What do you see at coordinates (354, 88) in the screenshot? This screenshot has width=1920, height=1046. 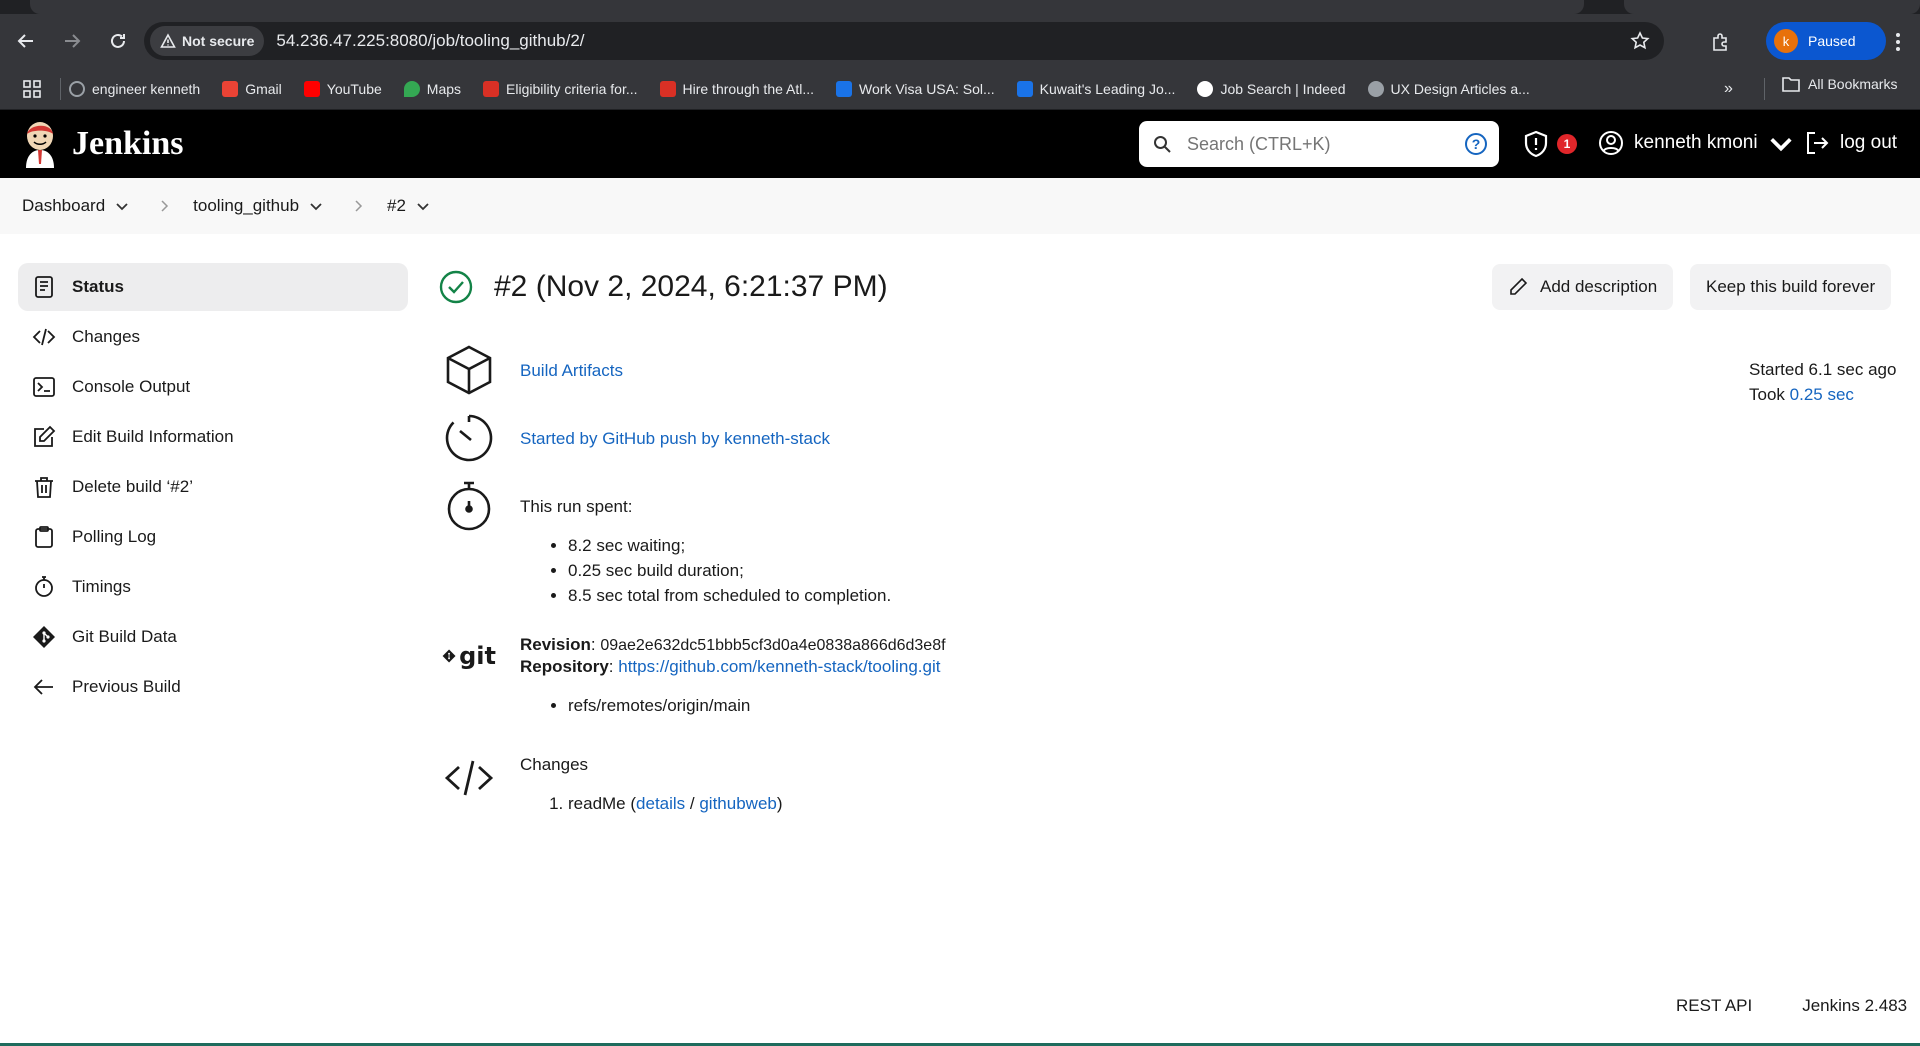 I see `bookmark-label: YouTube` at bounding box center [354, 88].